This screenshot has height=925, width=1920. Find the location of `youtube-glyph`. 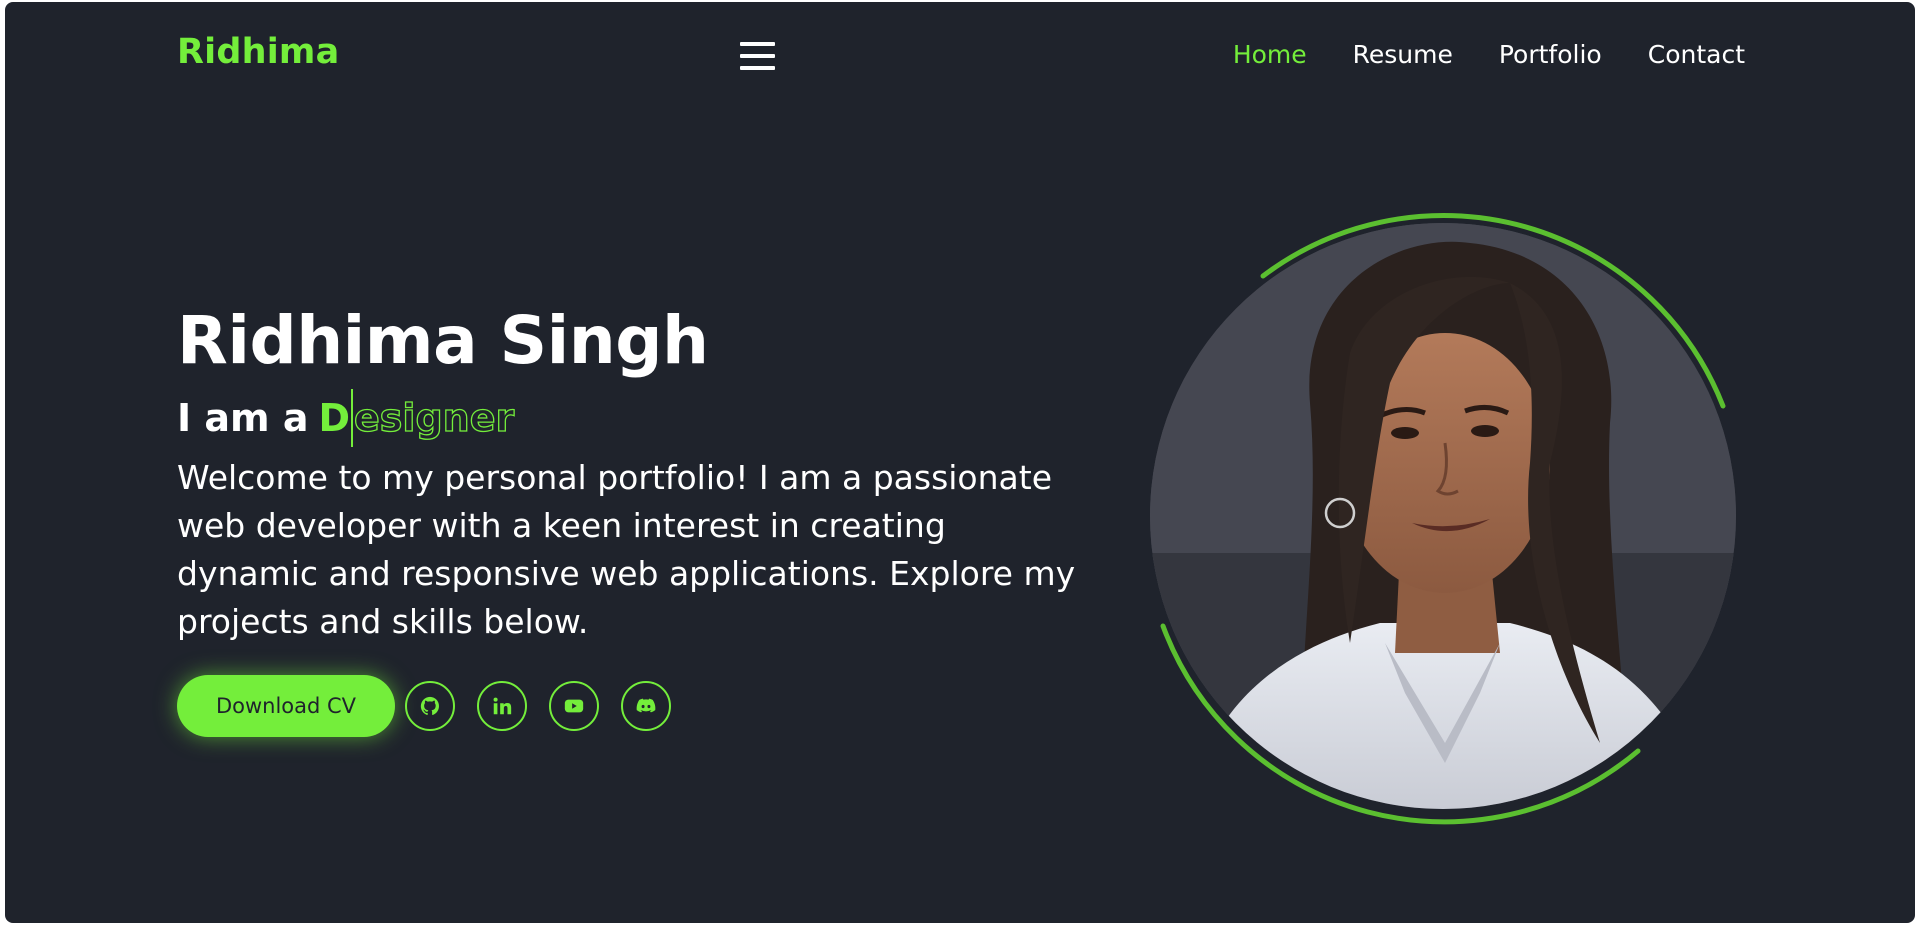

youtube-glyph is located at coordinates (574, 706).